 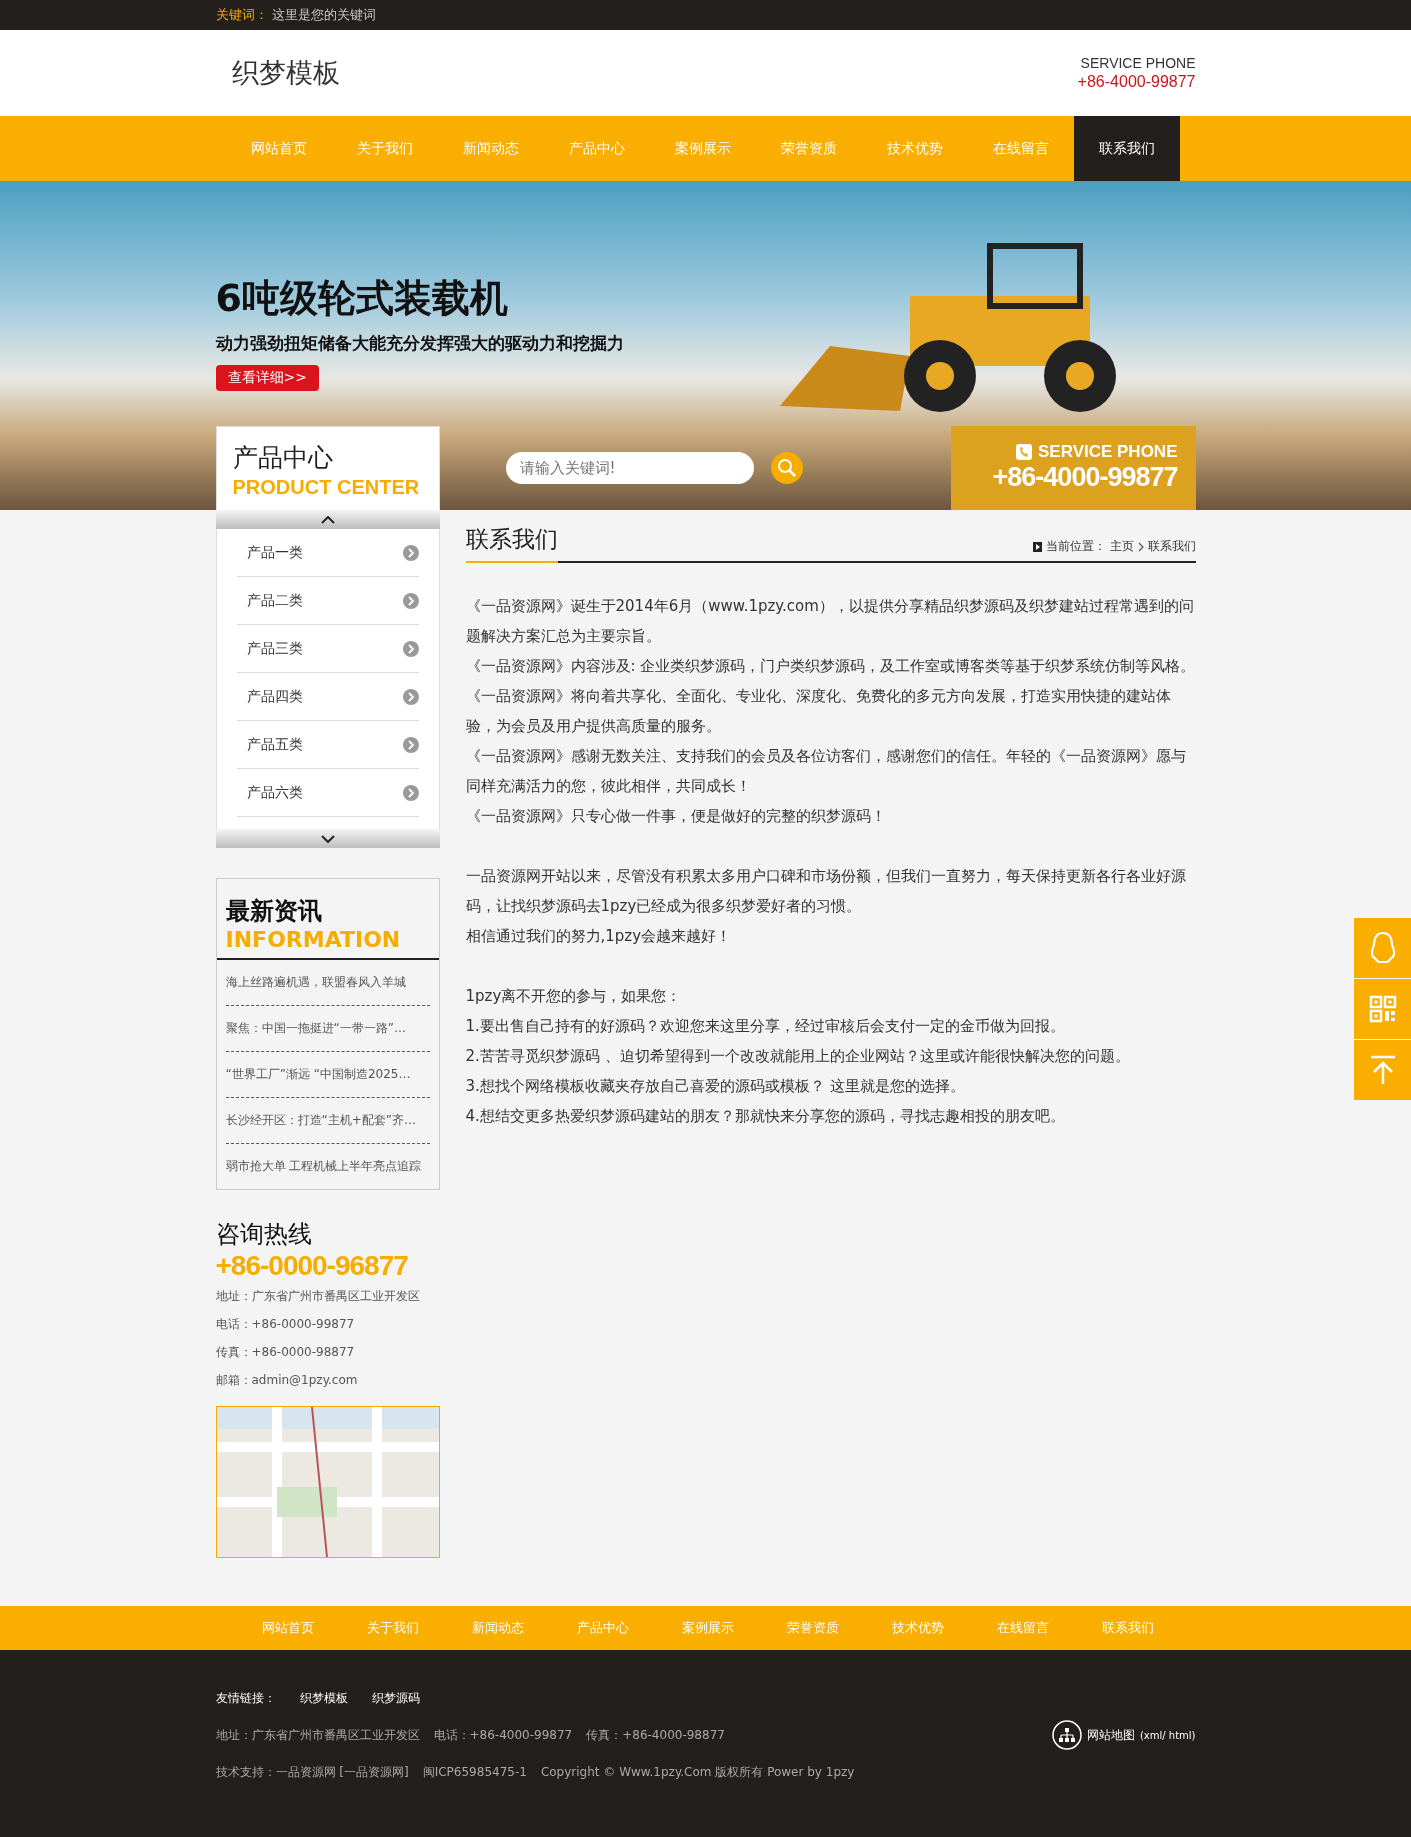 I want to click on section-subtitle: PRODUCT CENTER, so click(x=326, y=487).